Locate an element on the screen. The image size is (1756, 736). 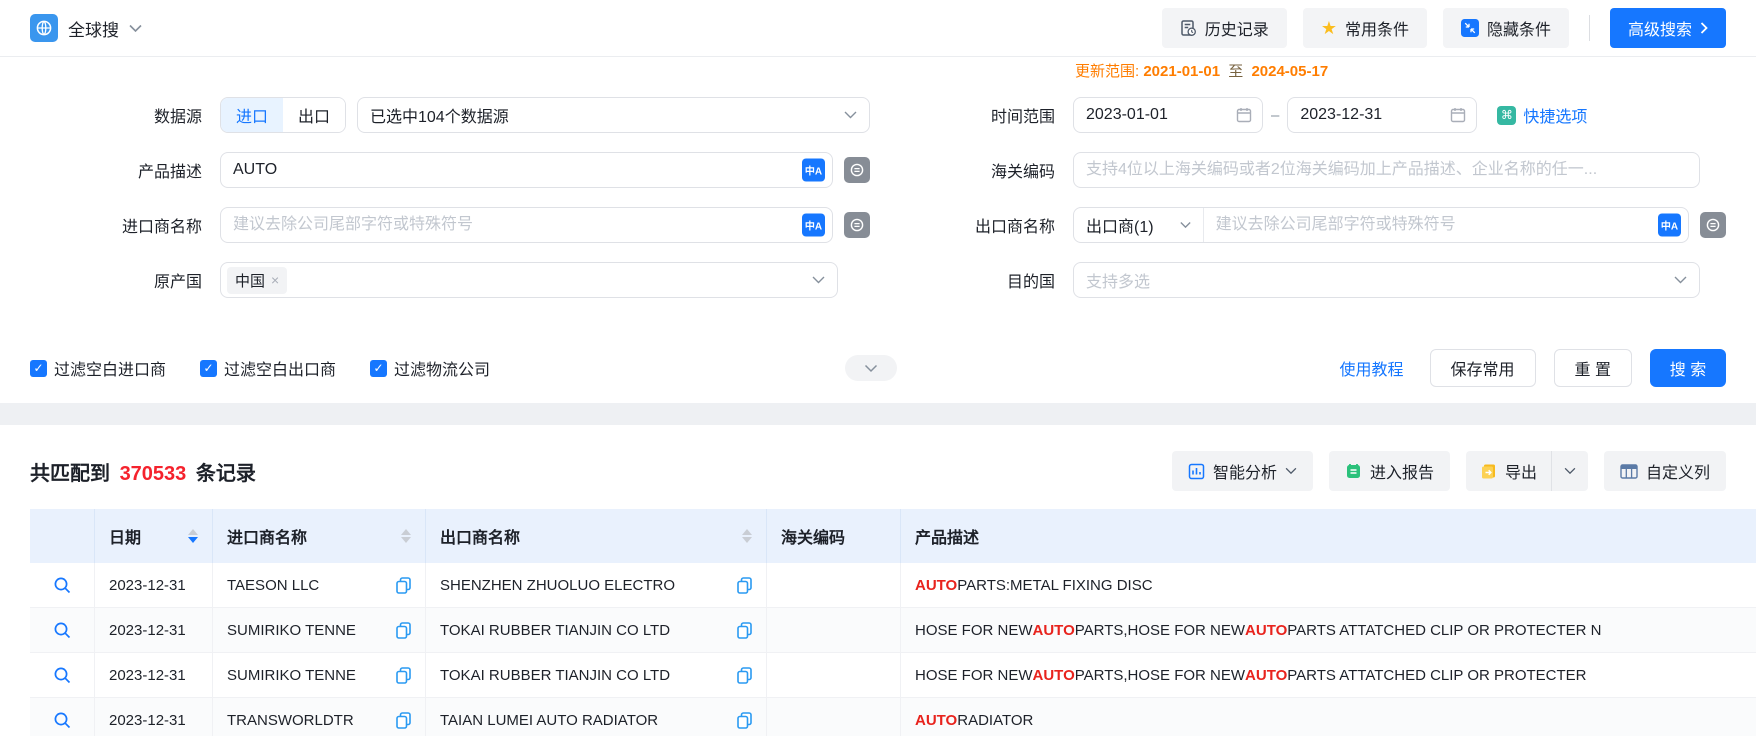
date-to-input is located at coordinates (1382, 115).